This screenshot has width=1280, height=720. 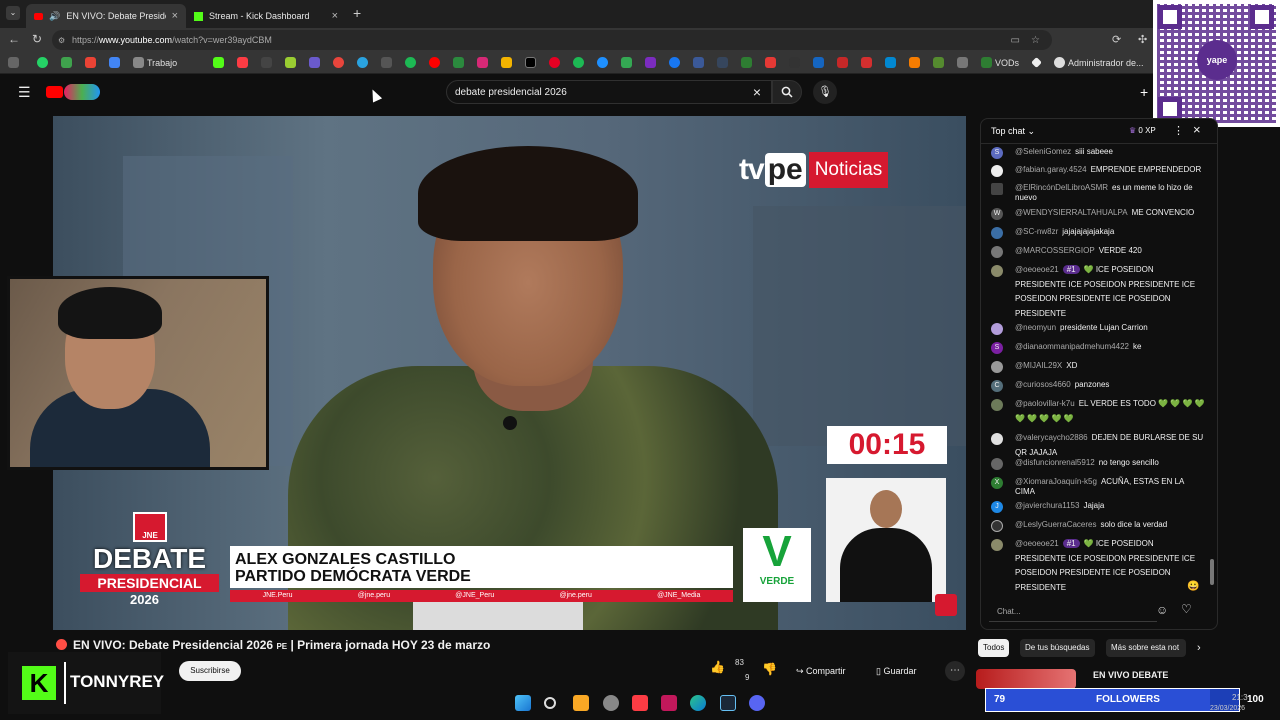 What do you see at coordinates (14, 39) in the screenshot?
I see `back-icon: ←` at bounding box center [14, 39].